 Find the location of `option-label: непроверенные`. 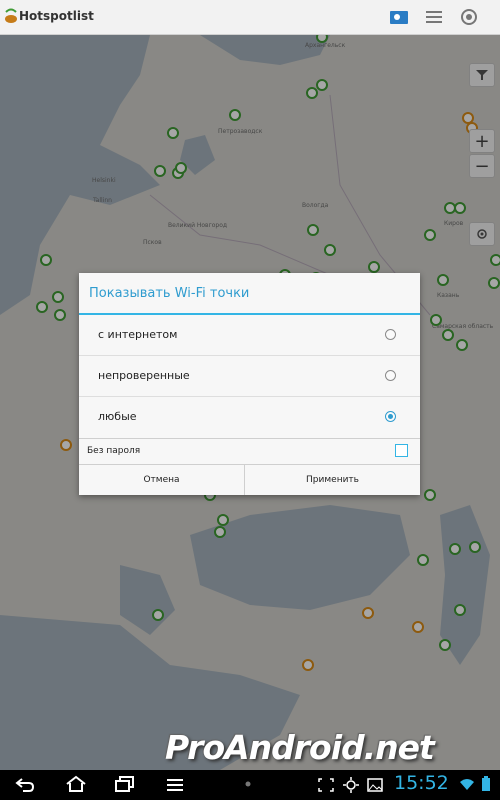

option-label: непроверенные is located at coordinates (144, 375).